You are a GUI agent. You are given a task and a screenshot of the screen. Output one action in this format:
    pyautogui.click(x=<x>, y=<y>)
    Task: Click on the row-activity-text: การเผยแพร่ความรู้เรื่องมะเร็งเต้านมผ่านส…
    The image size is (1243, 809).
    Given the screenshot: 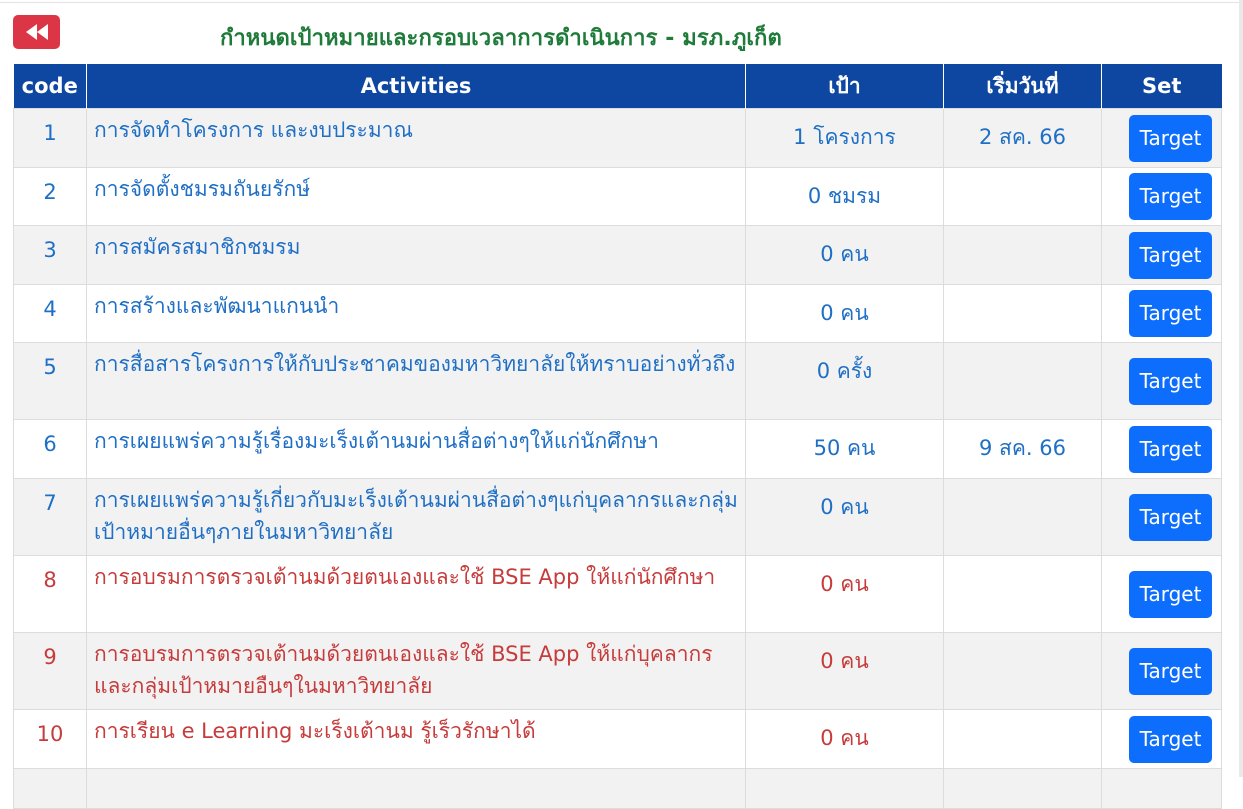 What is the action you would take?
    pyautogui.click(x=376, y=441)
    